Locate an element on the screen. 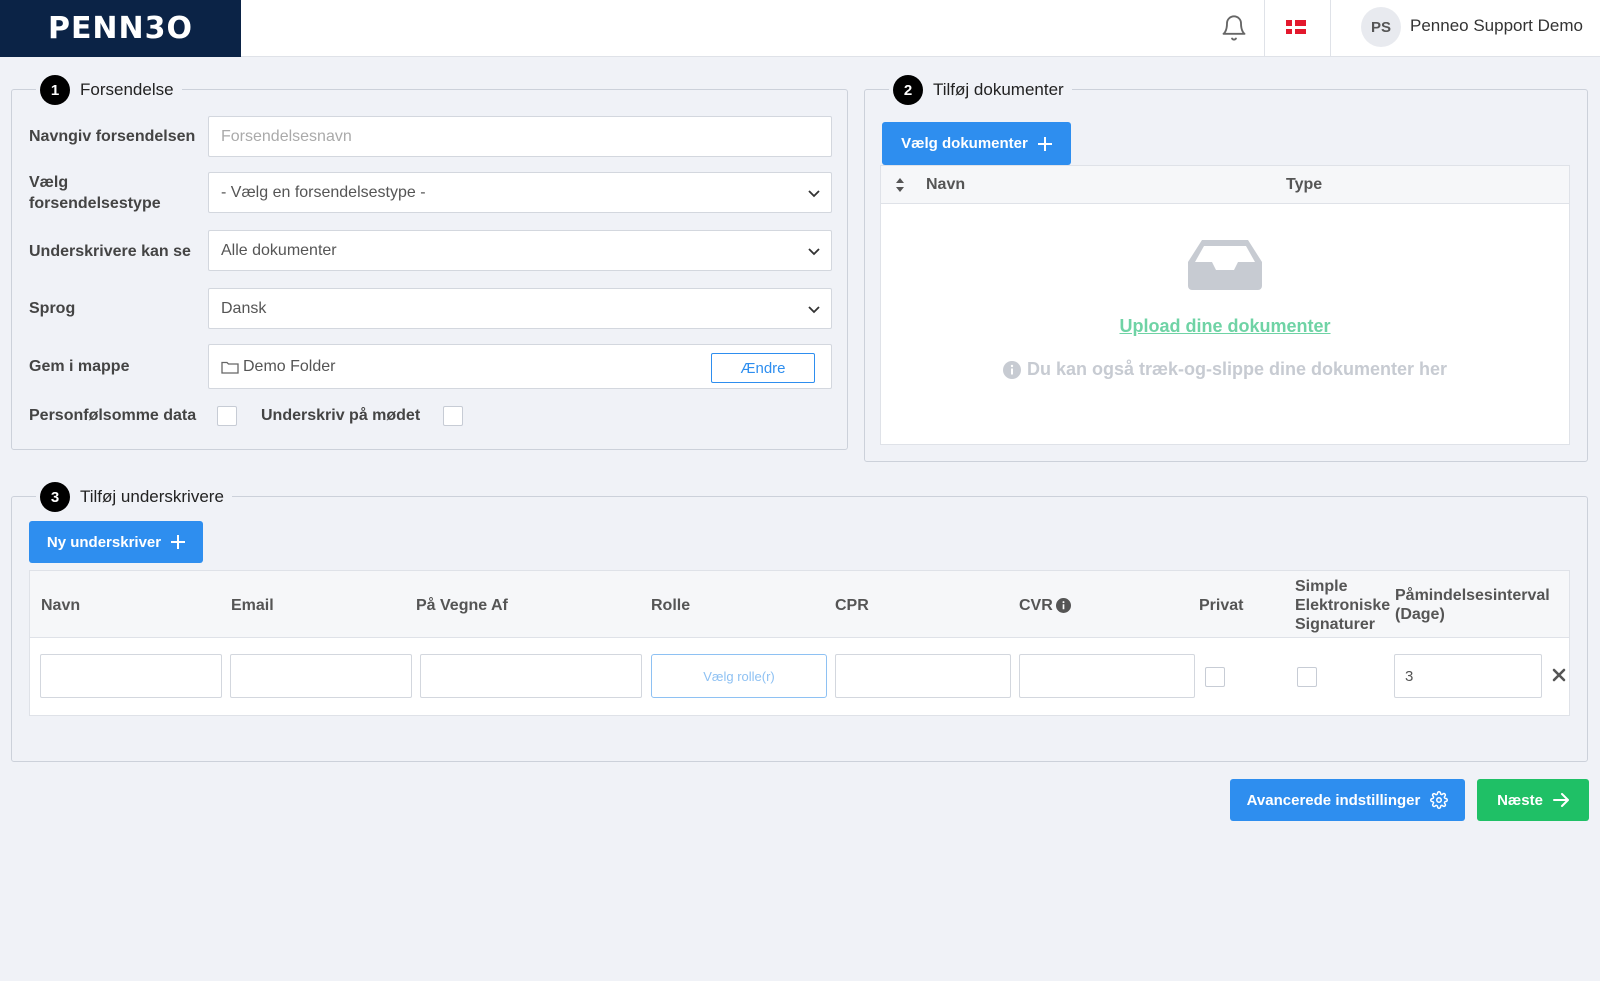 The image size is (1600, 981). shipment-name-input: Forsendelsesnavn is located at coordinates (520, 136).